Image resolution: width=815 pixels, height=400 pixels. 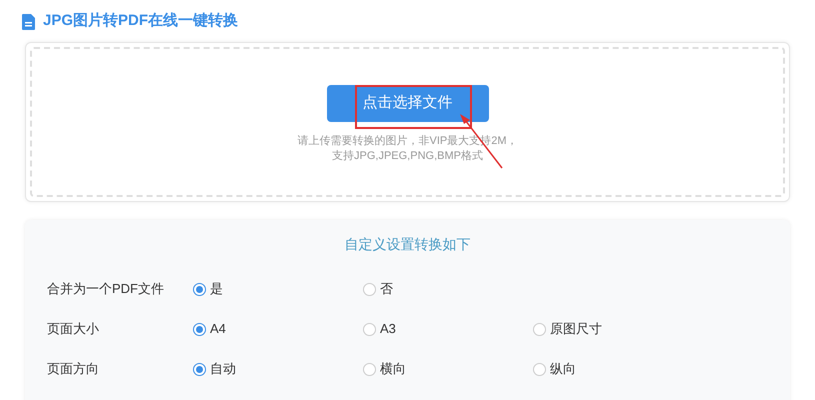 I want to click on settings-heading: 自定义设置转换如下, so click(x=407, y=244).